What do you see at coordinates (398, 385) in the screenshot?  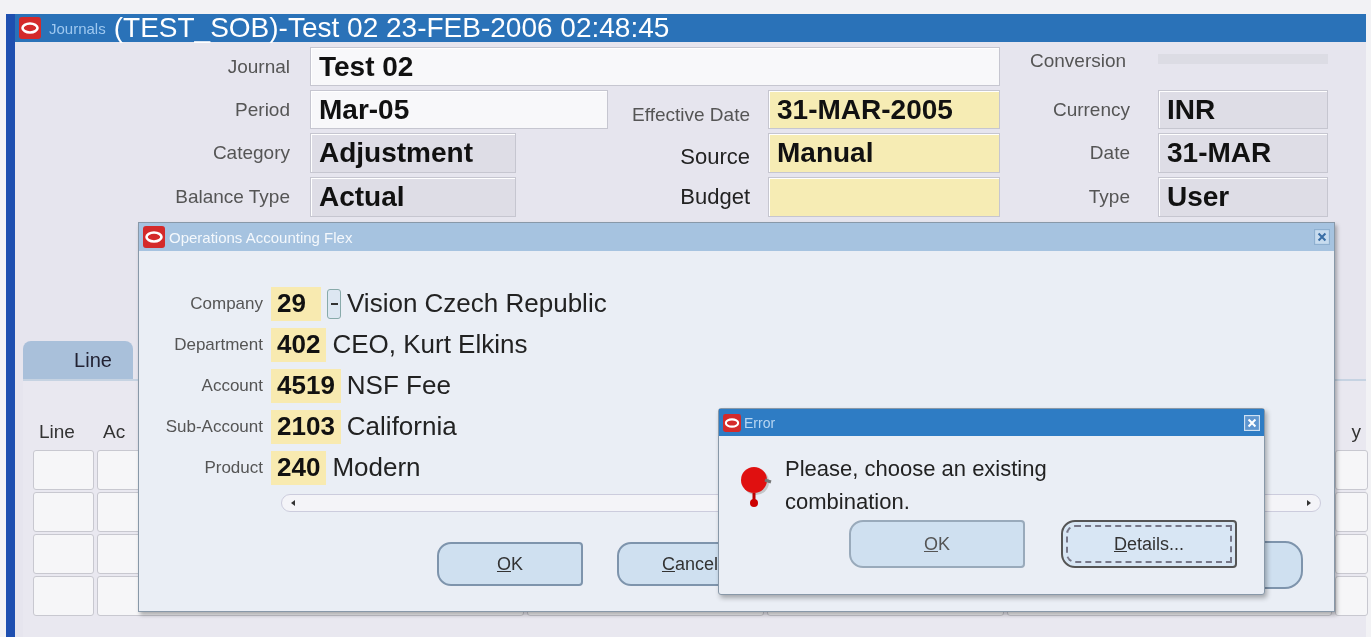 I see `segment-description: NSF Fee` at bounding box center [398, 385].